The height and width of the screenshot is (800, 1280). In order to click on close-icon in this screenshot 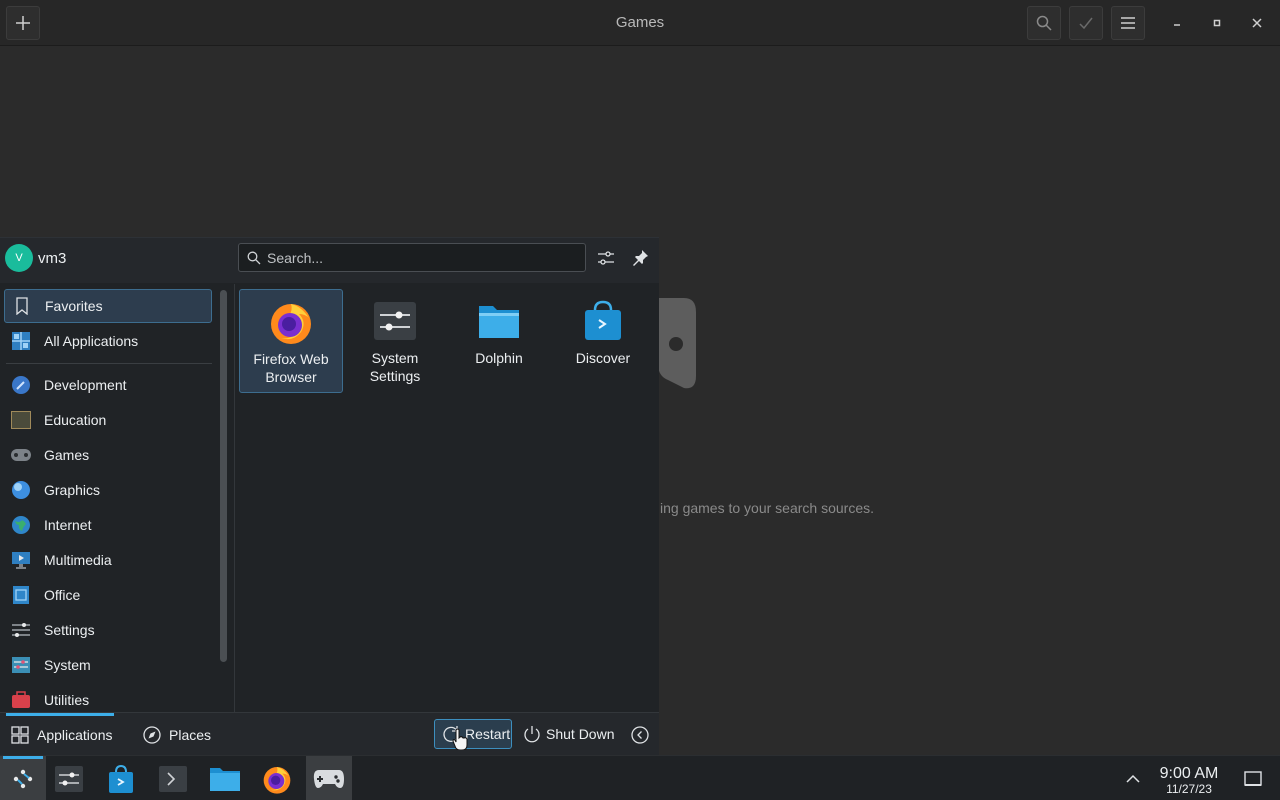, I will do `click(1257, 23)`.